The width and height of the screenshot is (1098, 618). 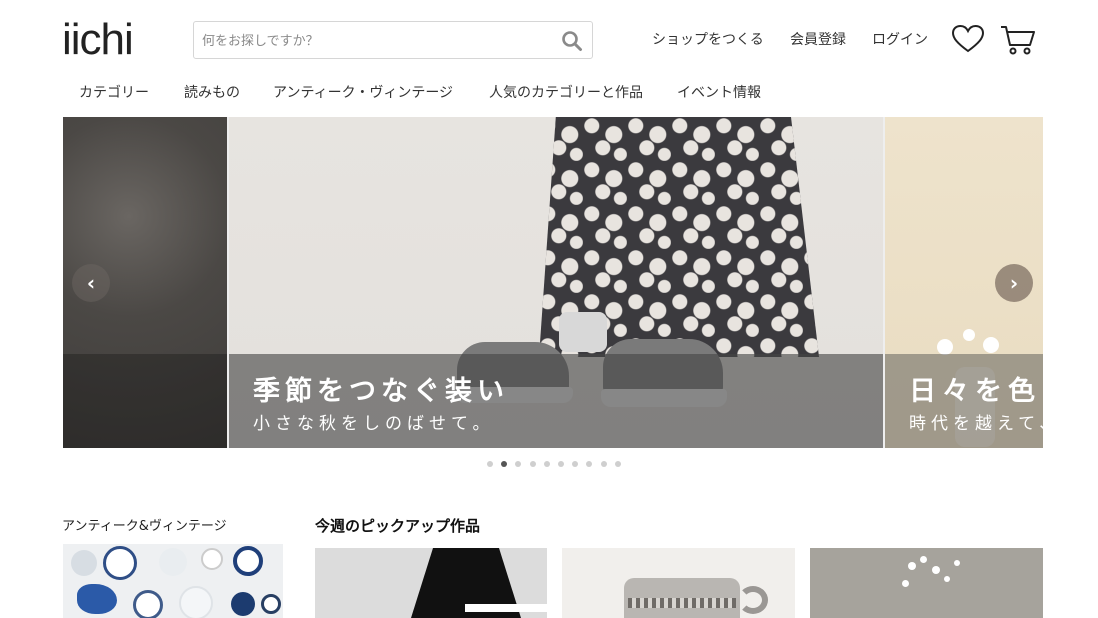 I want to click on apron-image, so click(x=506, y=608).